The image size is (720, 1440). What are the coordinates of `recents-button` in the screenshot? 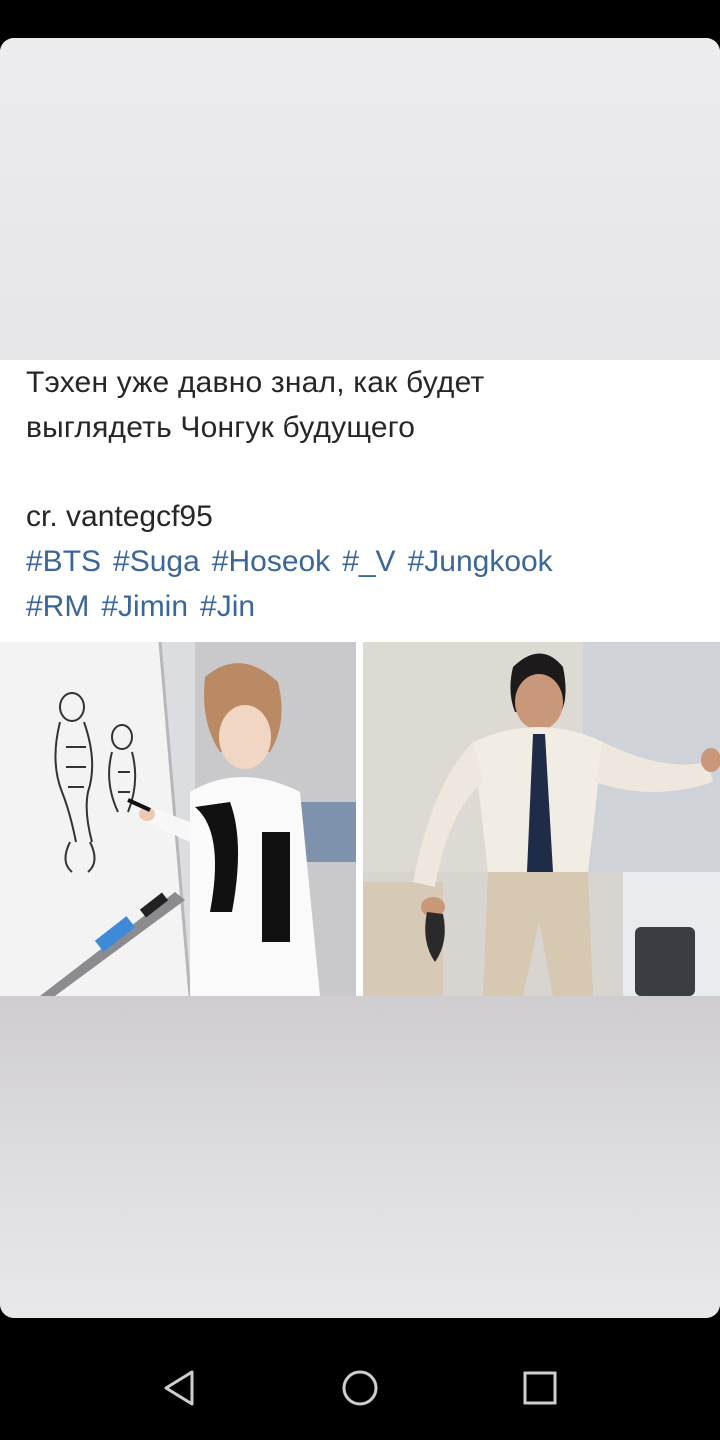 It's located at (540, 1388).